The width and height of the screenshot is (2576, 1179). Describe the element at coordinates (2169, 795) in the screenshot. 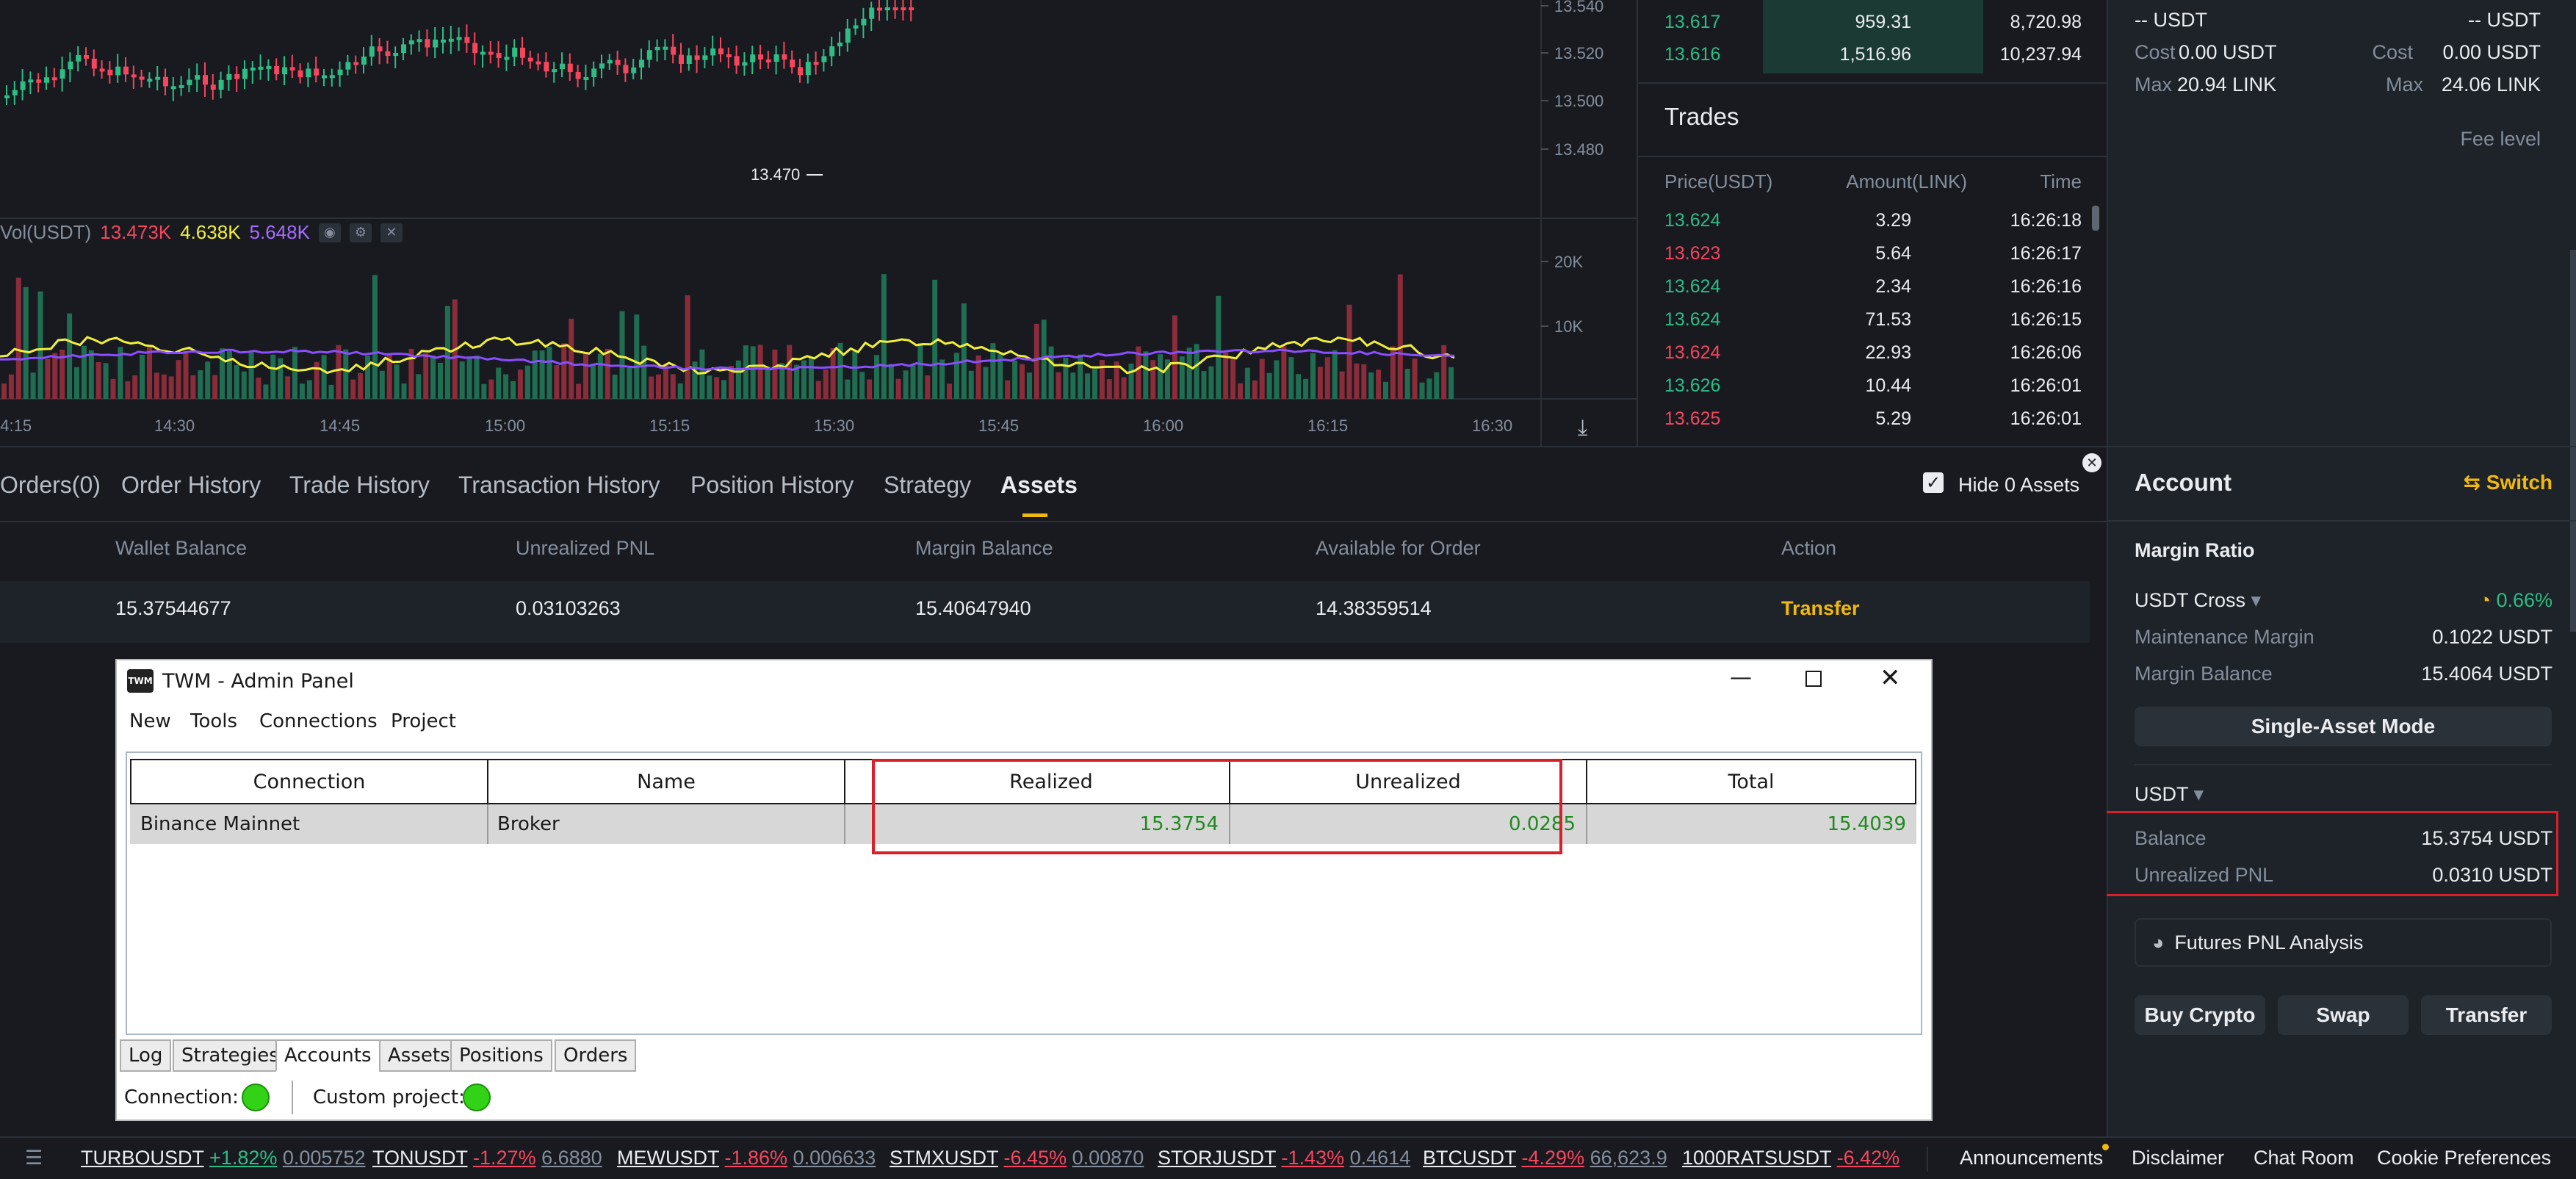

I see `asset-select: USDT ▾` at that location.